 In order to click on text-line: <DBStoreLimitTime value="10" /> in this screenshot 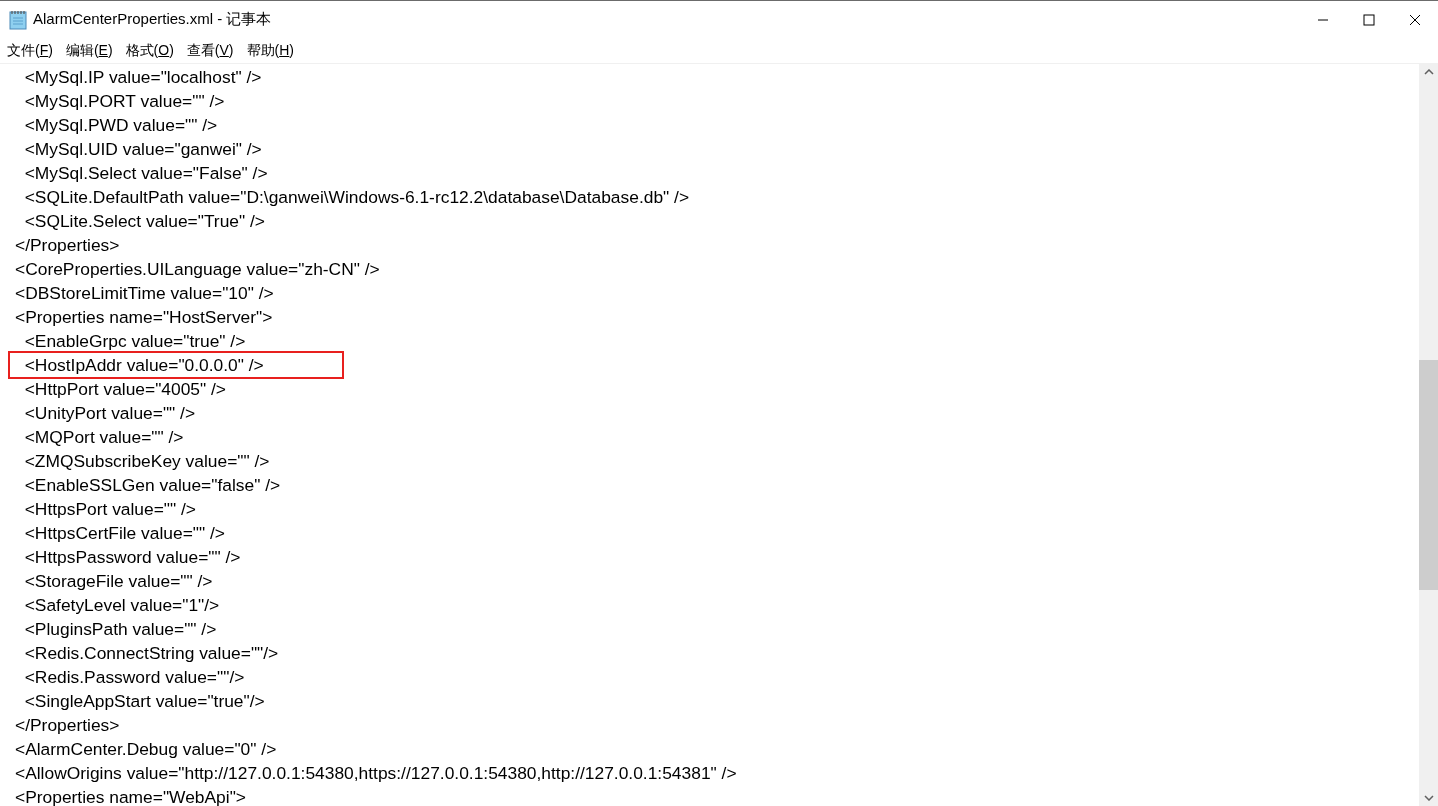, I will do `click(144, 293)`.